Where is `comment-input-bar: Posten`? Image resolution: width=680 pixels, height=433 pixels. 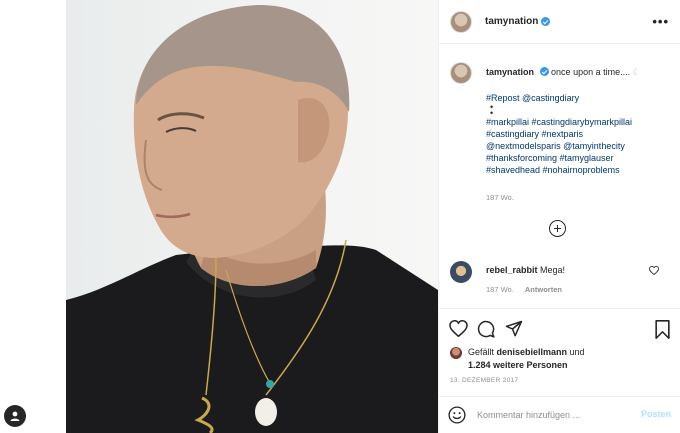 comment-input-bar: Posten is located at coordinates (559, 414).